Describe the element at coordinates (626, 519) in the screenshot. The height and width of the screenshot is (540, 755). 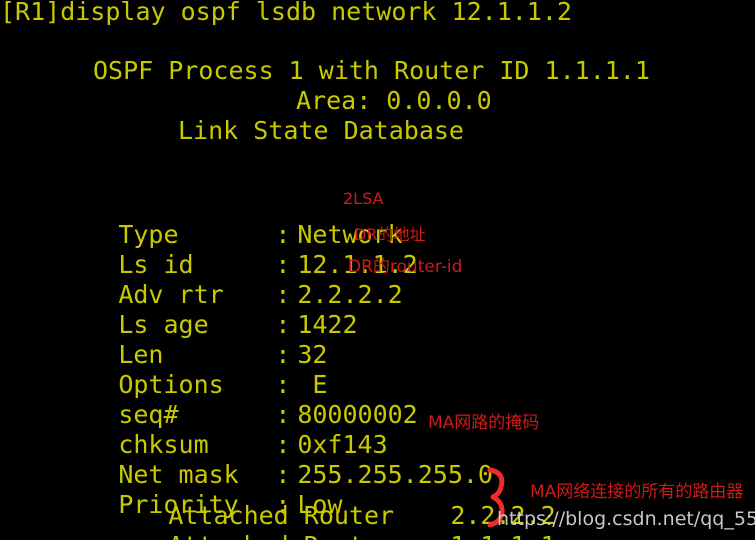
I see `watermark-url: https://blog.csdn.net/qq_55803921` at that location.